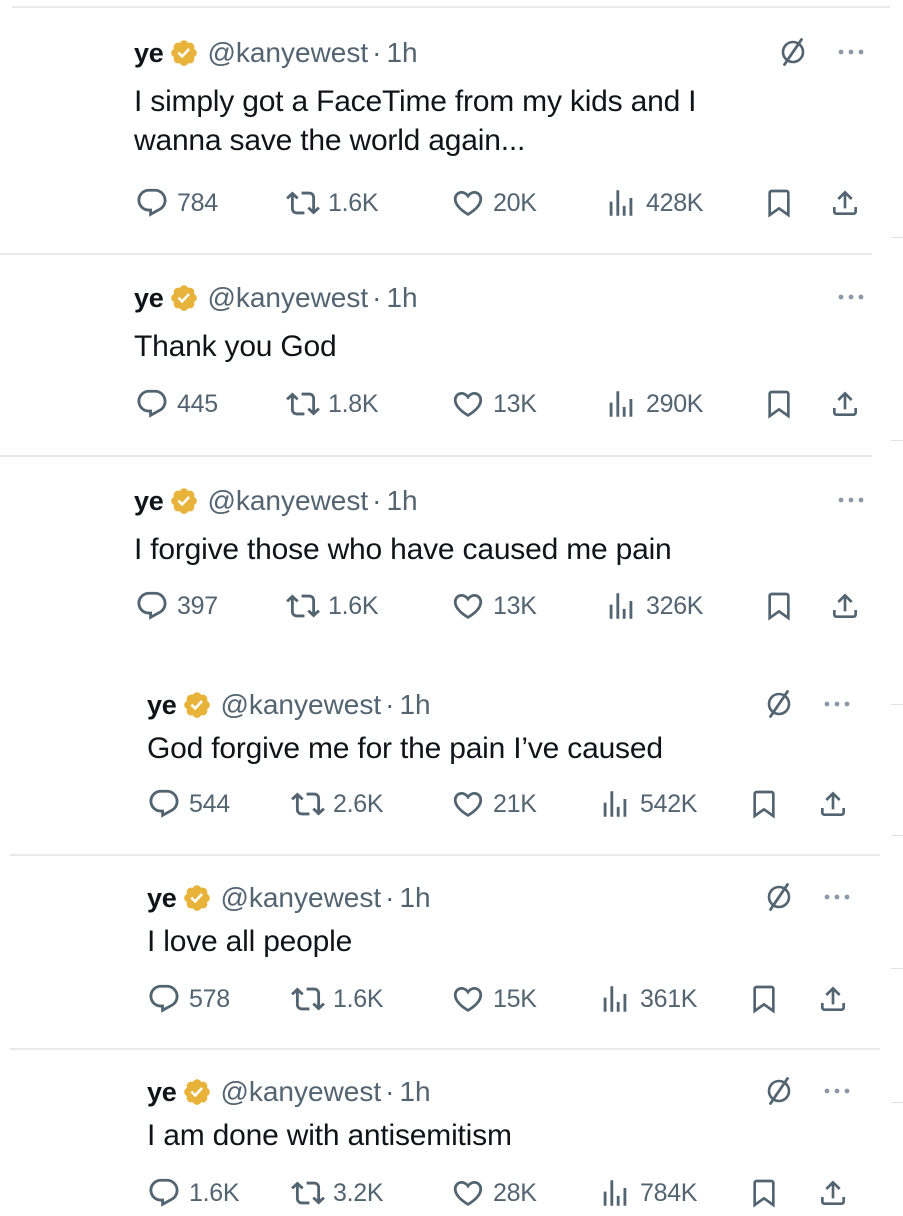 Image resolution: width=903 pixels, height=1216 pixels. Describe the element at coordinates (494, 203) in the screenshot. I see `like-button: 20K` at that location.